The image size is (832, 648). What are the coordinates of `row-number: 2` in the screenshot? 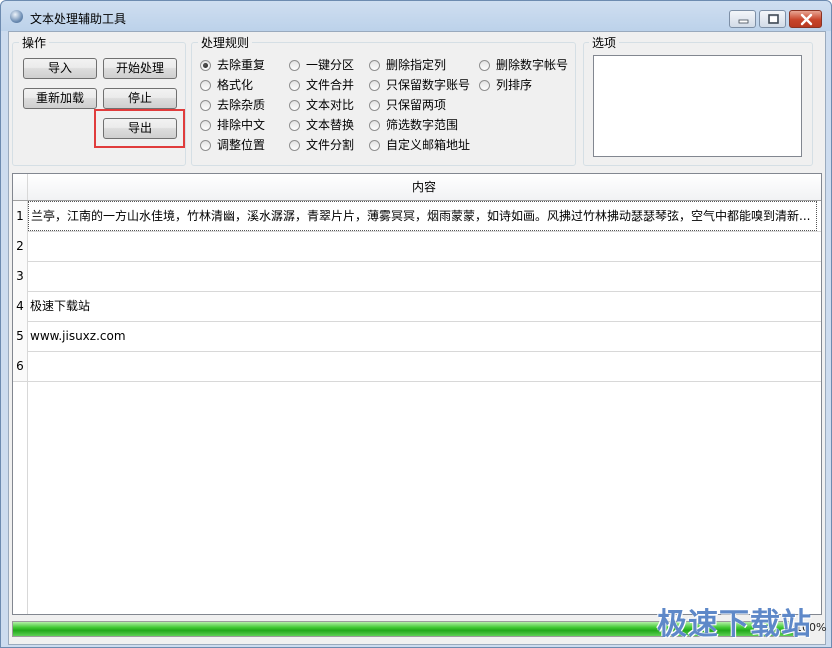 It's located at (20, 246).